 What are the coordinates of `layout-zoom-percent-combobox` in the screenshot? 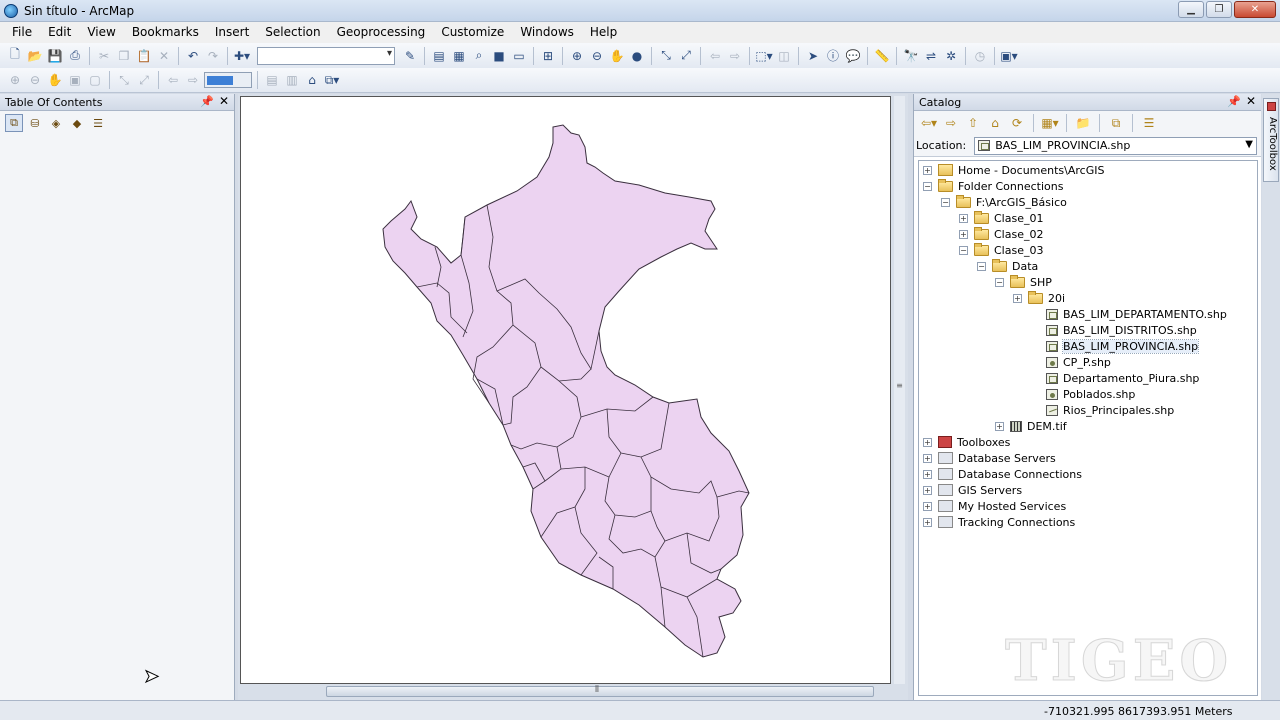 It's located at (228, 80).